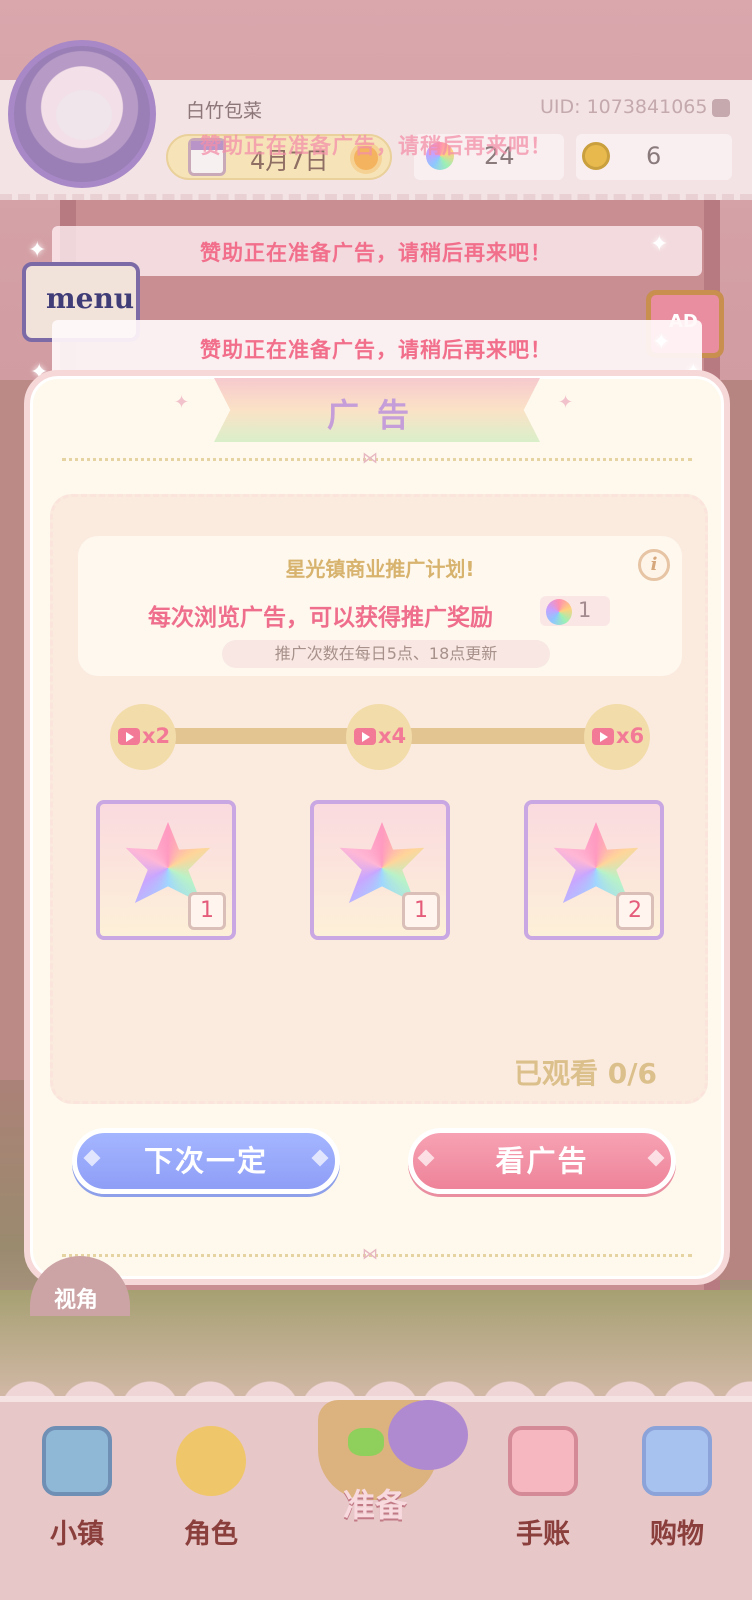  Describe the element at coordinates (211, 1501) in the screenshot. I see `nav-character: 角色` at that location.